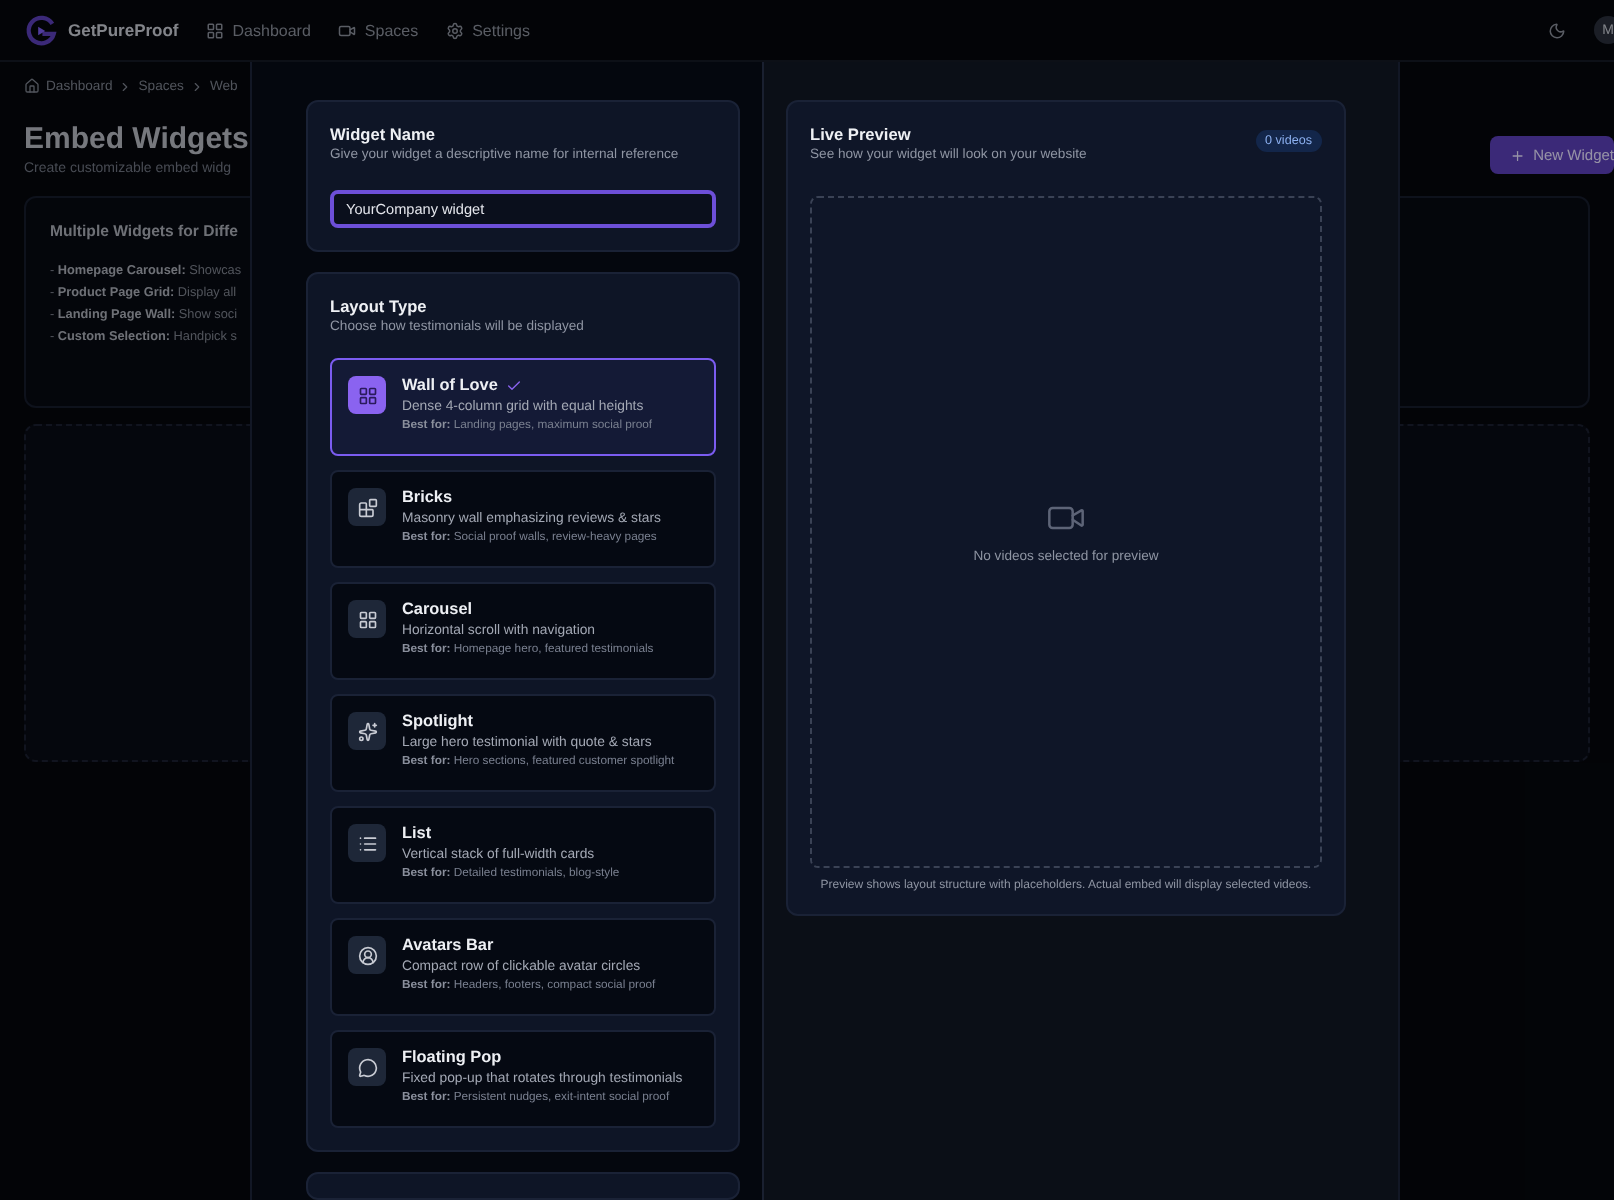 This screenshot has width=1614, height=1200. Describe the element at coordinates (347, 30) in the screenshot. I see `video-icon` at that location.